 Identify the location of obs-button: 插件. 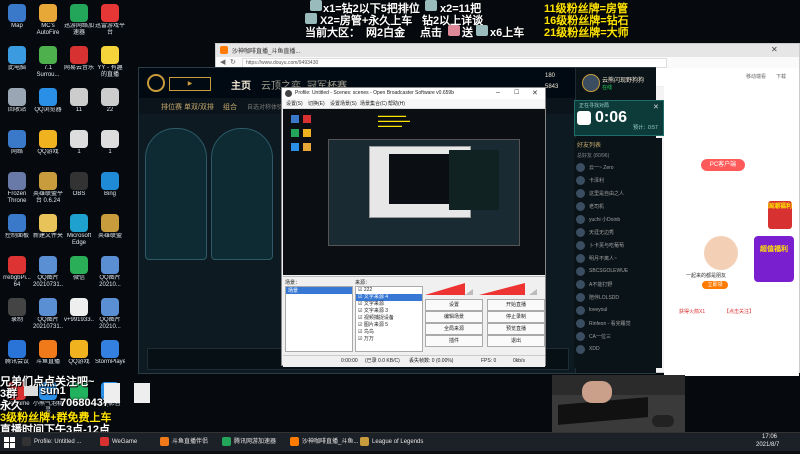
(454, 341).